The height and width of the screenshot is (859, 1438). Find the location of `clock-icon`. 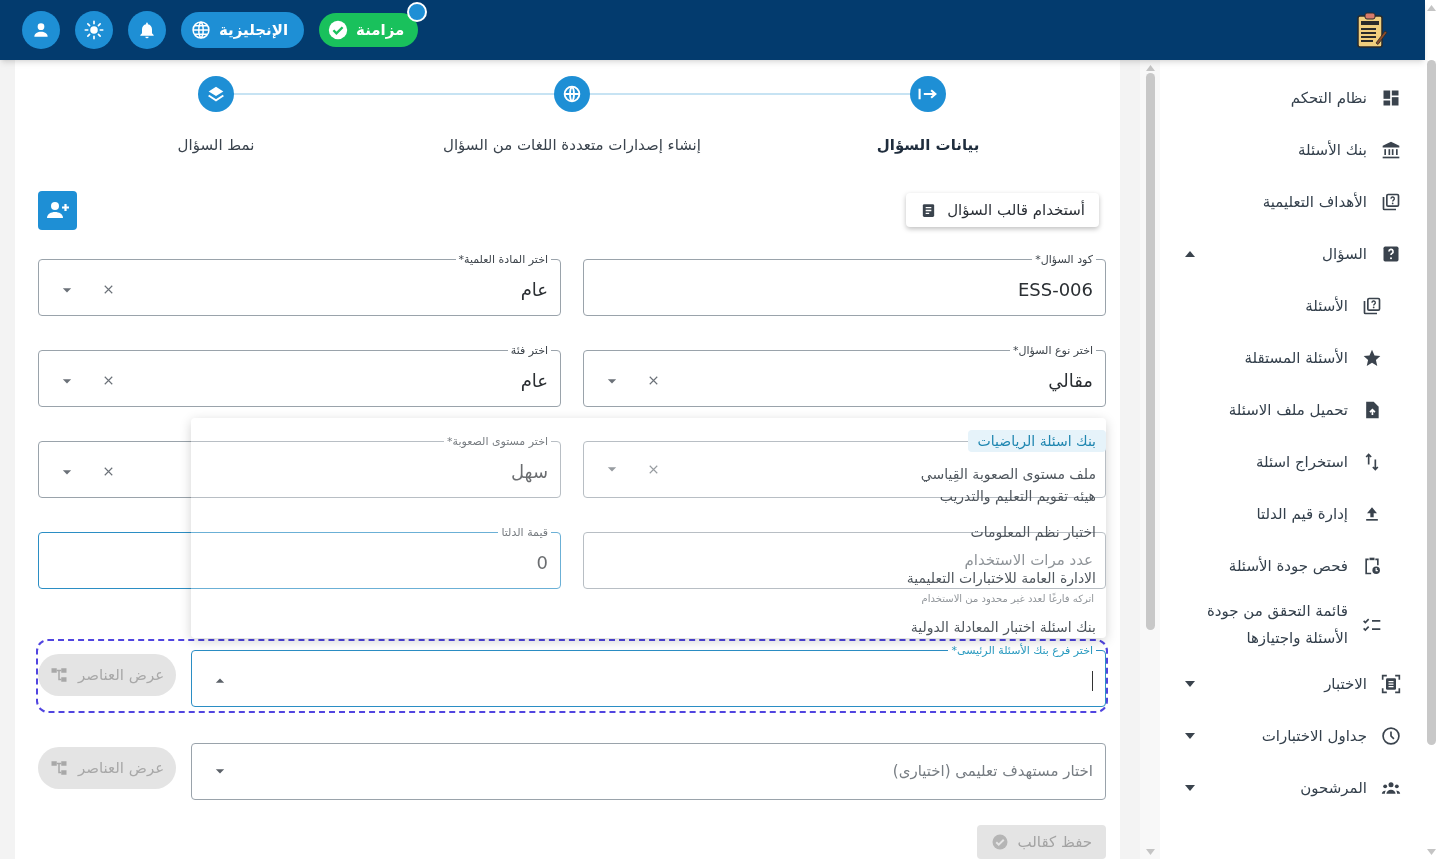

clock-icon is located at coordinates (1391, 736).